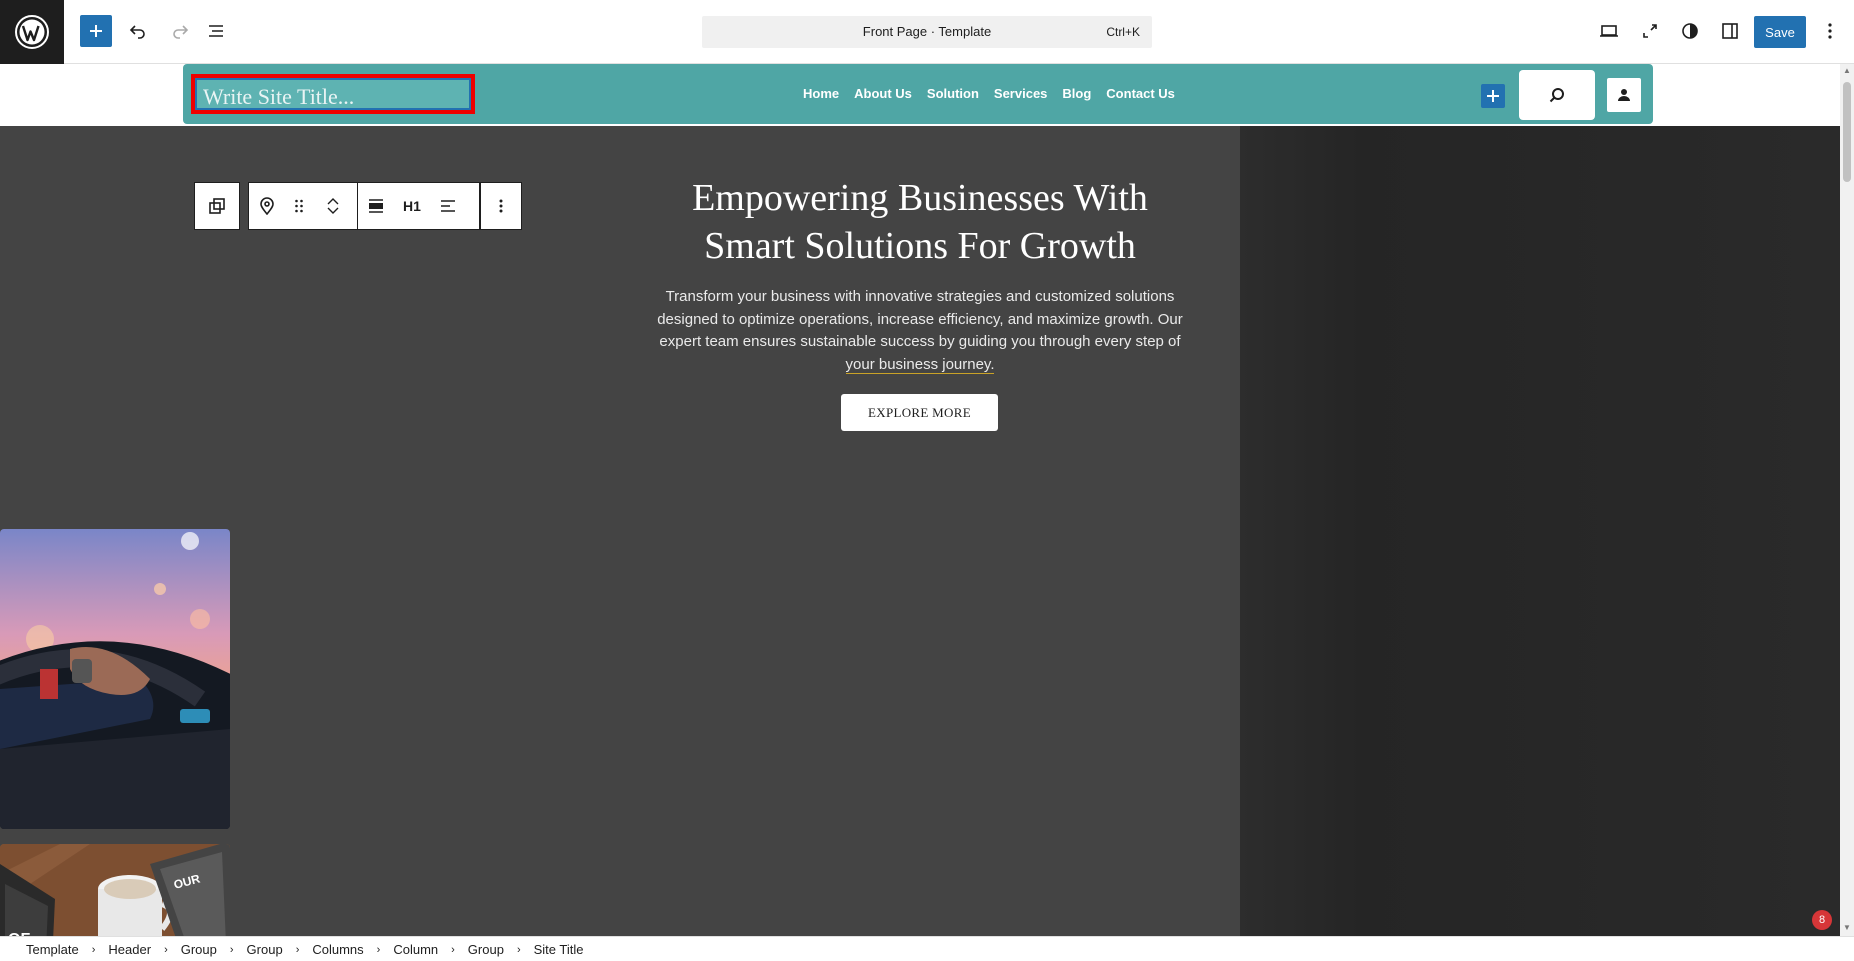 This screenshot has height=961, width=1854. What do you see at coordinates (333, 210) in the screenshot?
I see `chevron-down-icon` at bounding box center [333, 210].